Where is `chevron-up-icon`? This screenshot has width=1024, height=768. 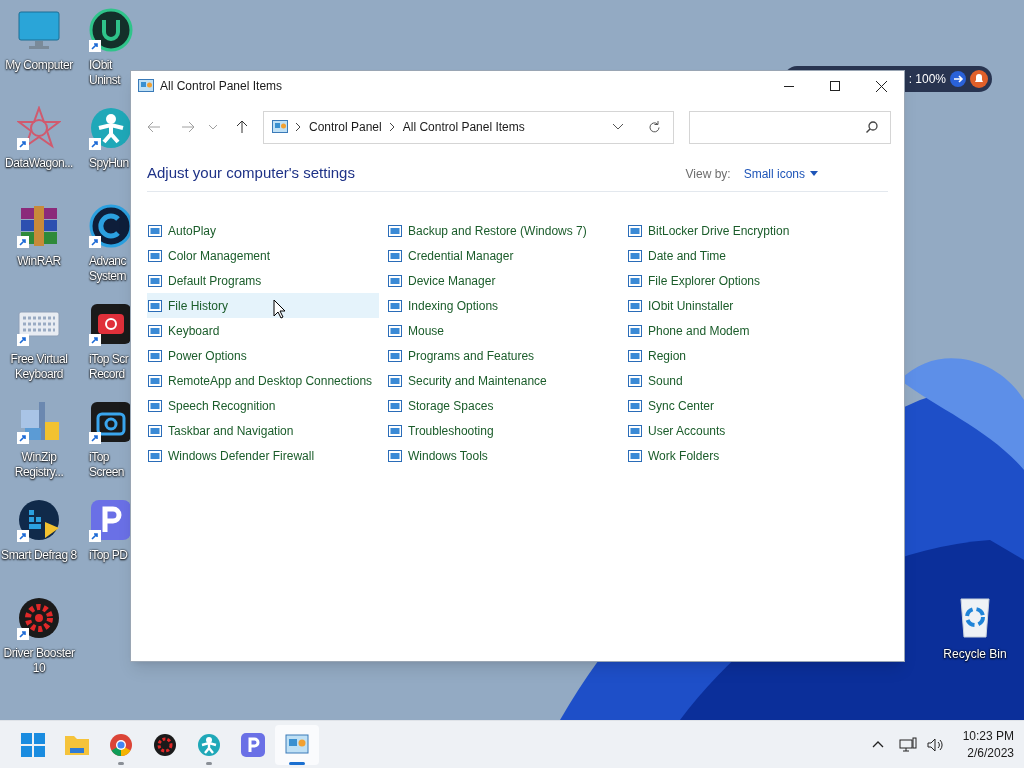
chevron-up-icon is located at coordinates (877, 744).